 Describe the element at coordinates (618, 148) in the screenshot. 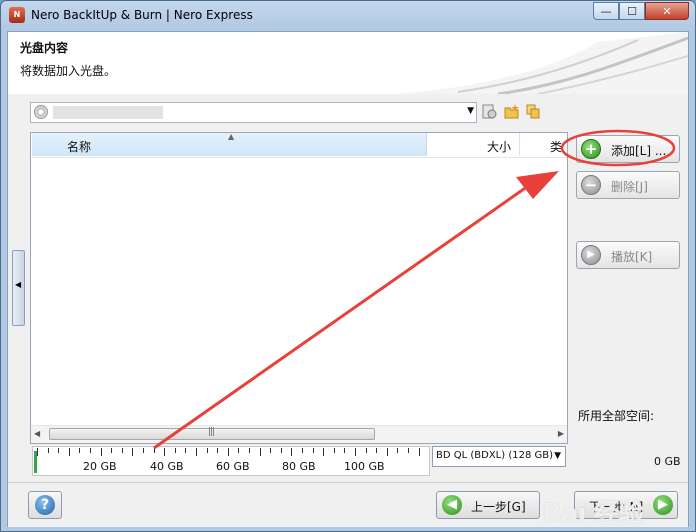

I see `annotation-circle` at that location.